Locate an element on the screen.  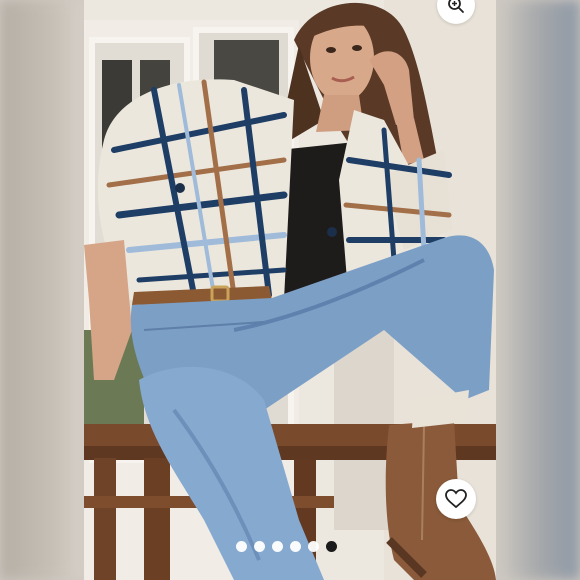
carousel-pagination is located at coordinates (286, 546).